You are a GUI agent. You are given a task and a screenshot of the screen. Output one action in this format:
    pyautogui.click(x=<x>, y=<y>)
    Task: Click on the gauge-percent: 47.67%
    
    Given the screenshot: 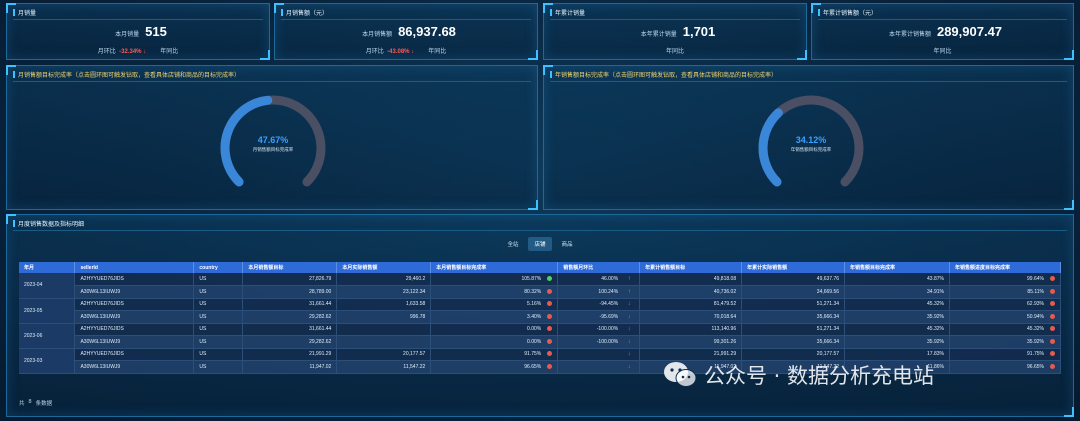 What is the action you would take?
    pyautogui.click(x=273, y=140)
    